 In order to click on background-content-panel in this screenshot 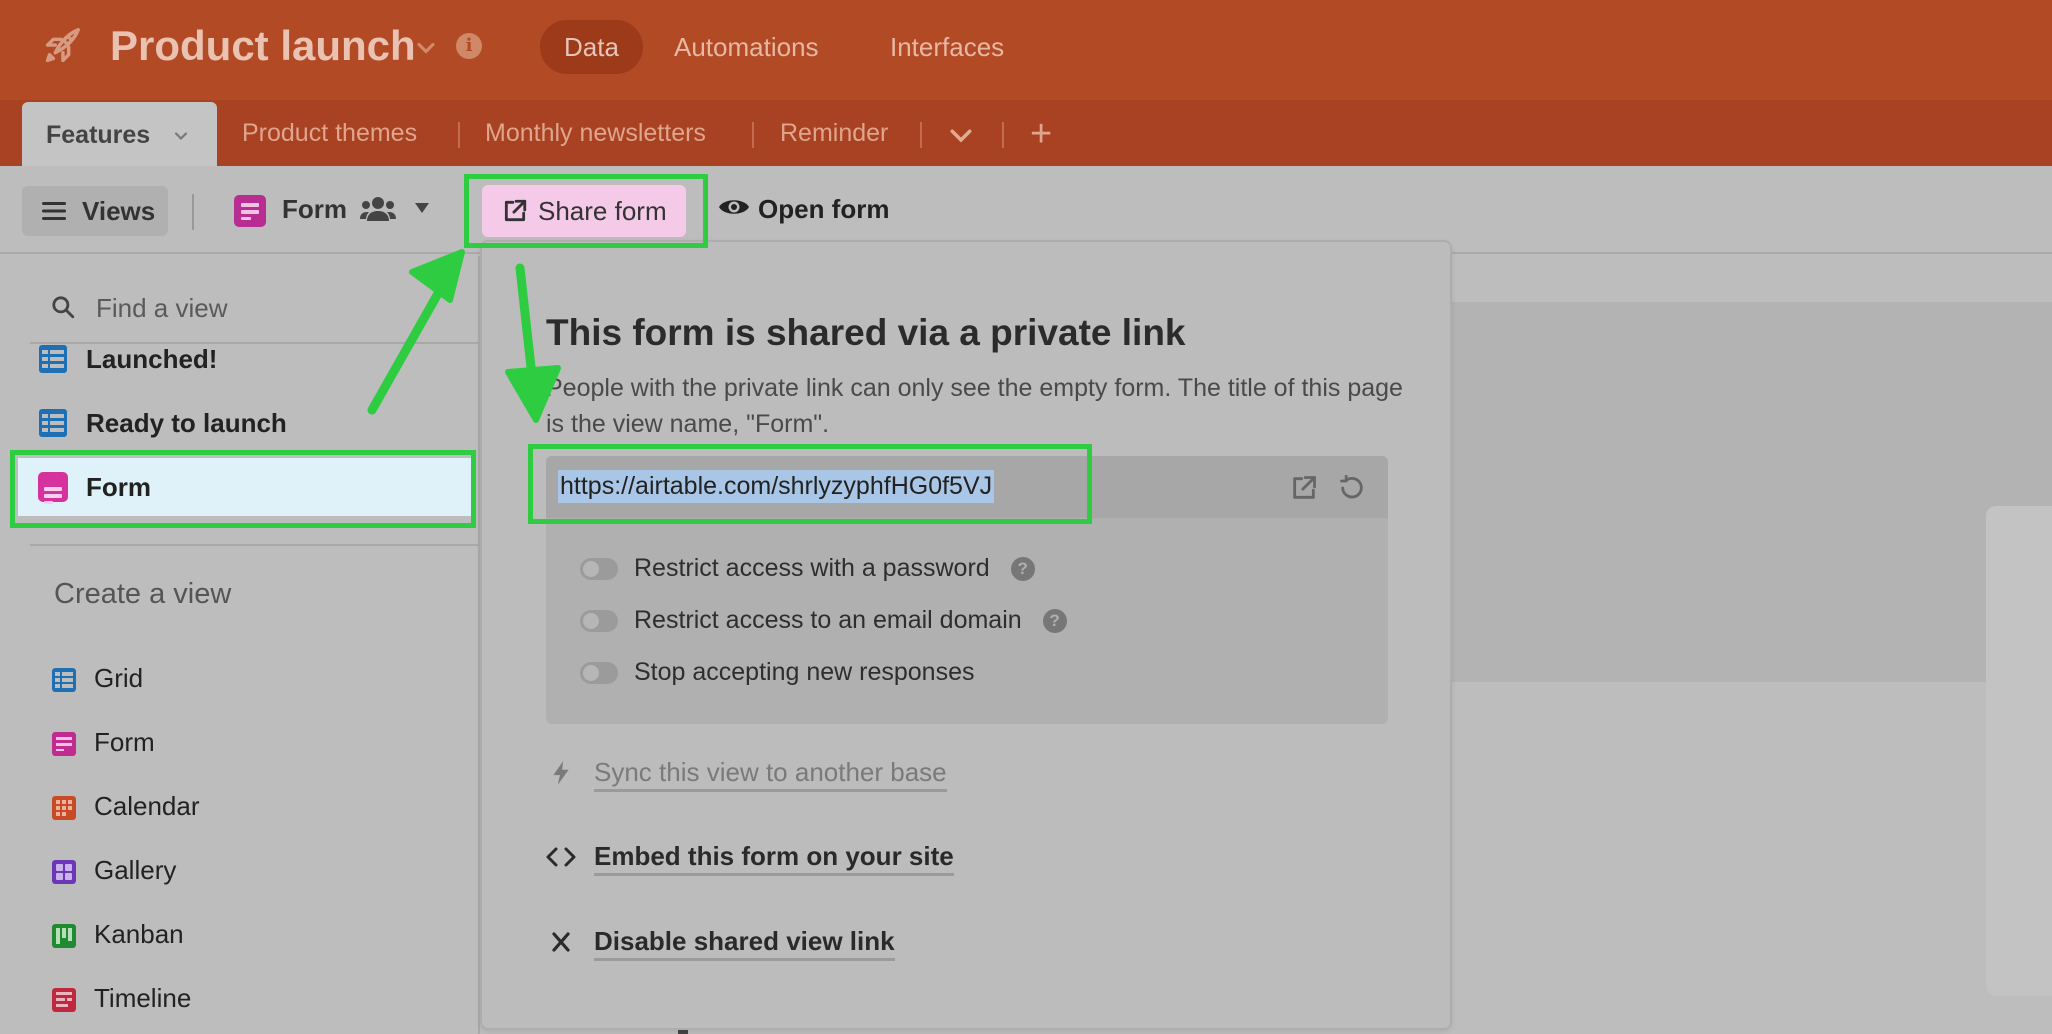, I will do `click(1752, 492)`.